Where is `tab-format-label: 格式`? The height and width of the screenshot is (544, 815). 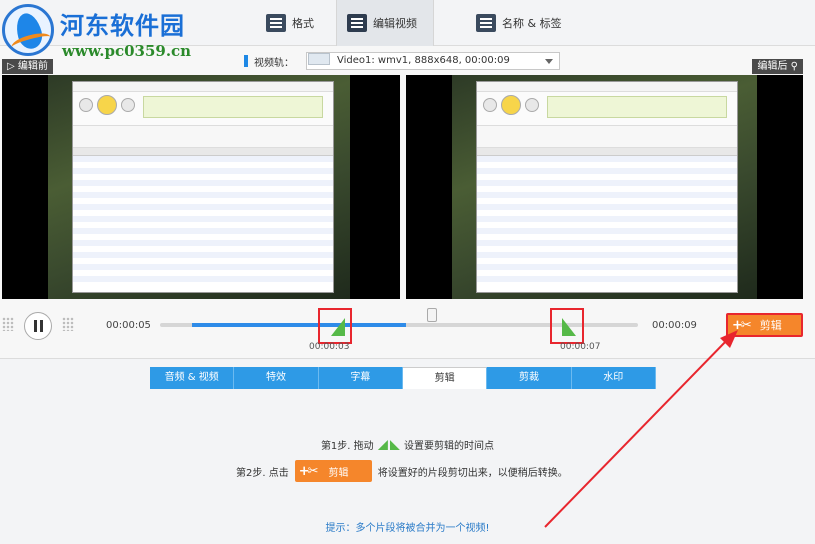 tab-format-label: 格式 is located at coordinates (303, 23).